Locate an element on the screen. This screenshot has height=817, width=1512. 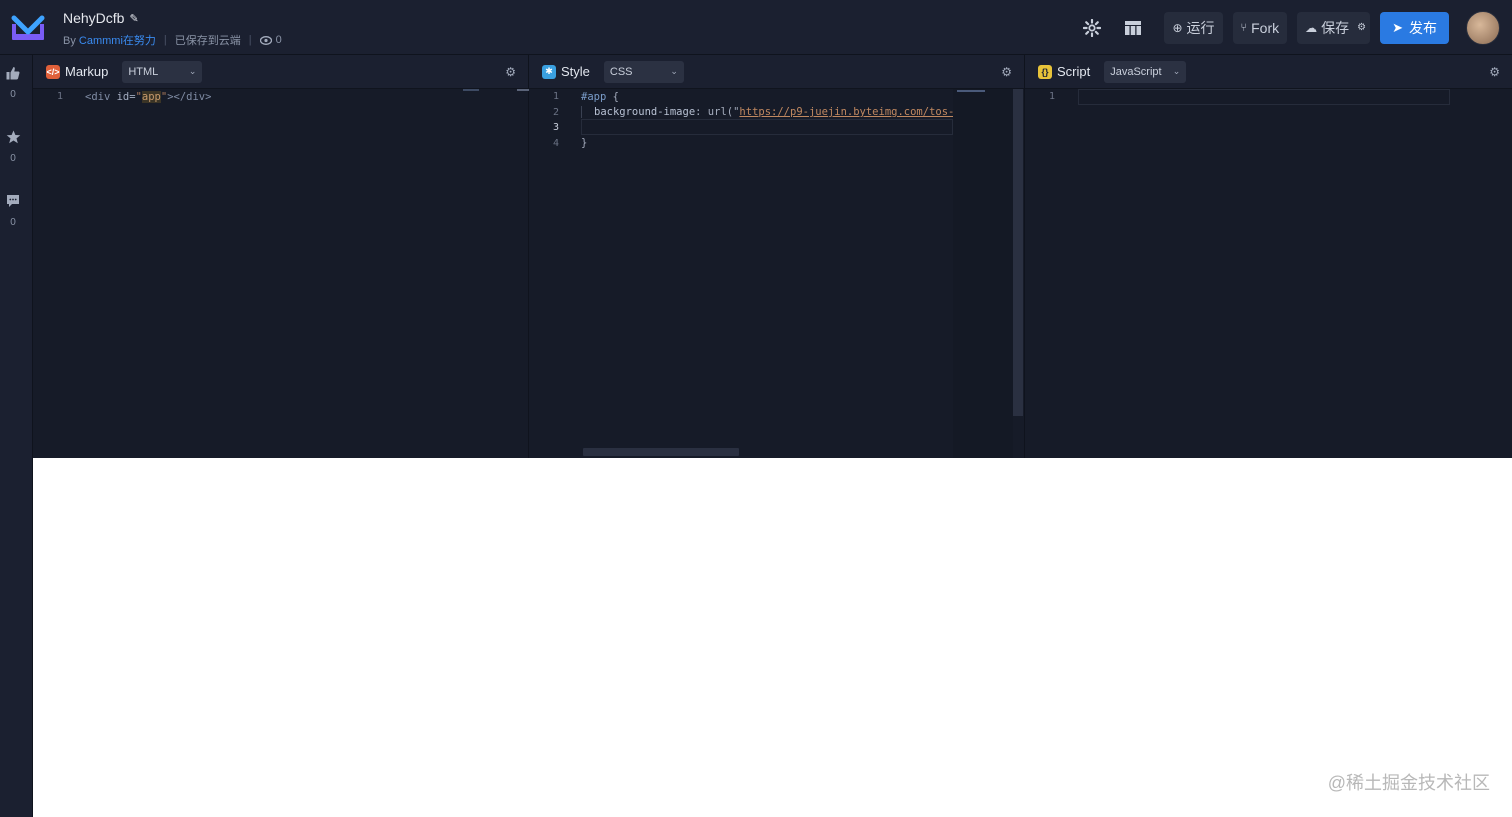
send-plane-icon: ➤ is located at coordinates (1397, 27).